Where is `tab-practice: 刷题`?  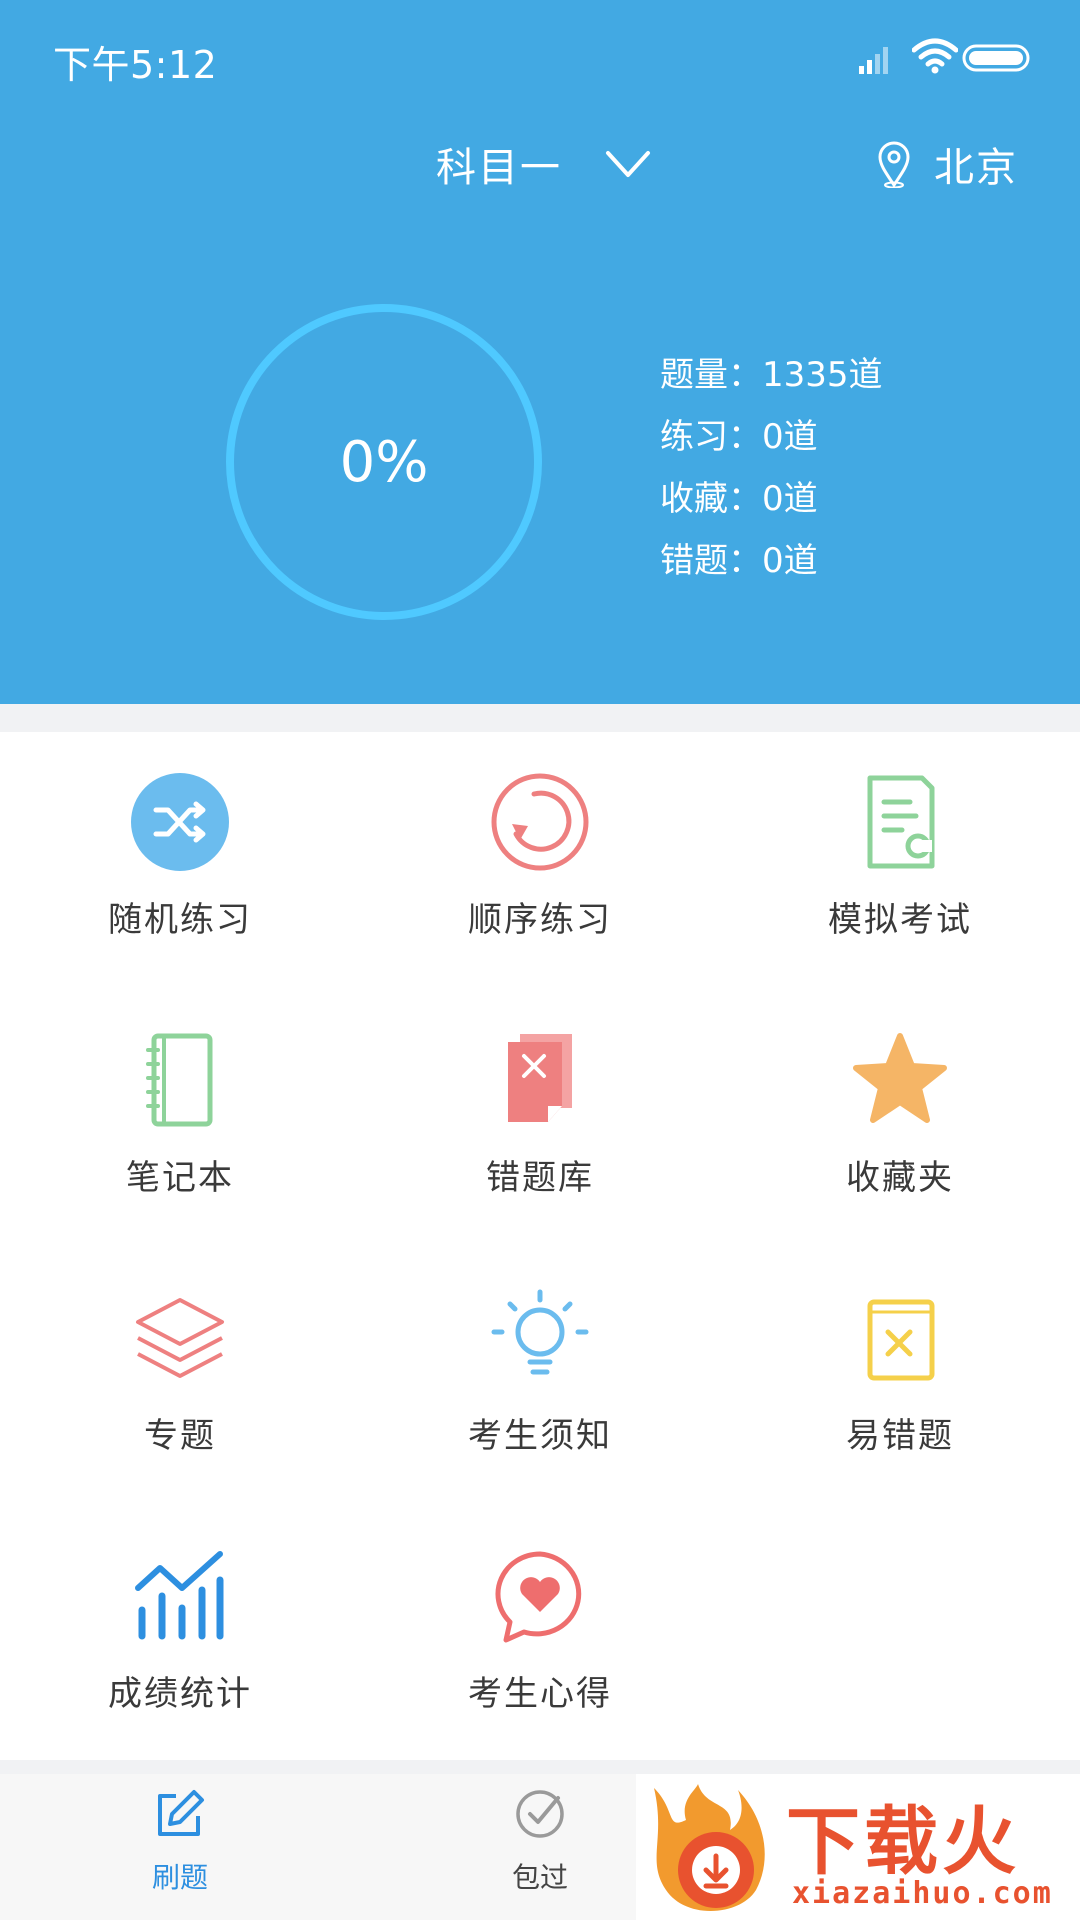
tab-practice: 刷题 is located at coordinates (180, 1847).